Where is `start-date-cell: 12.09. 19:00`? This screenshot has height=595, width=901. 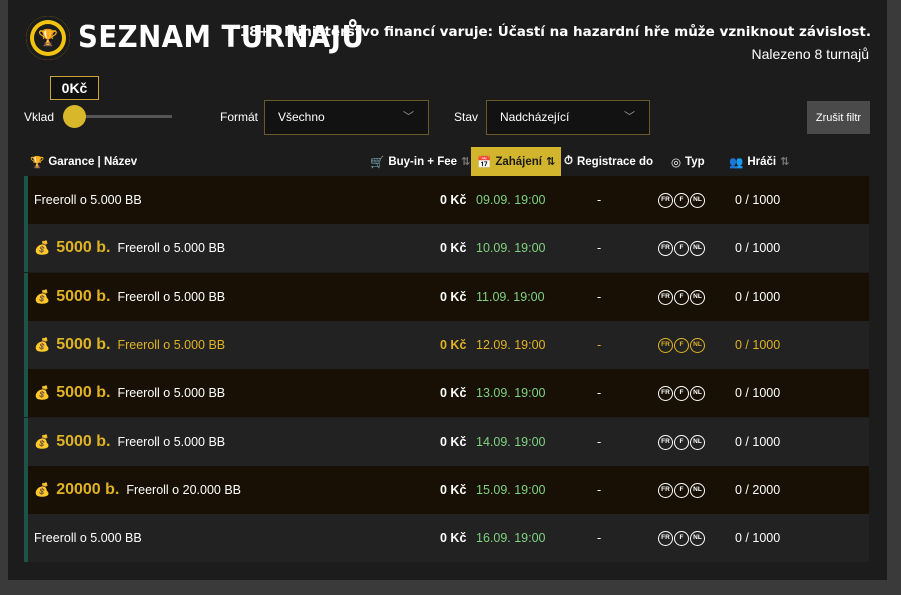
start-date-cell: 12.09. 19:00 is located at coordinates (511, 345).